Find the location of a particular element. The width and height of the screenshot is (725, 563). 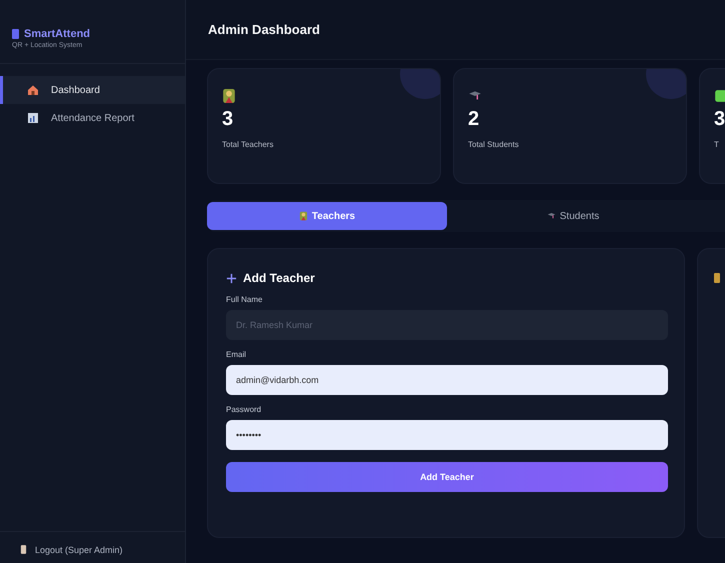

field-label: Email is located at coordinates (237, 354).